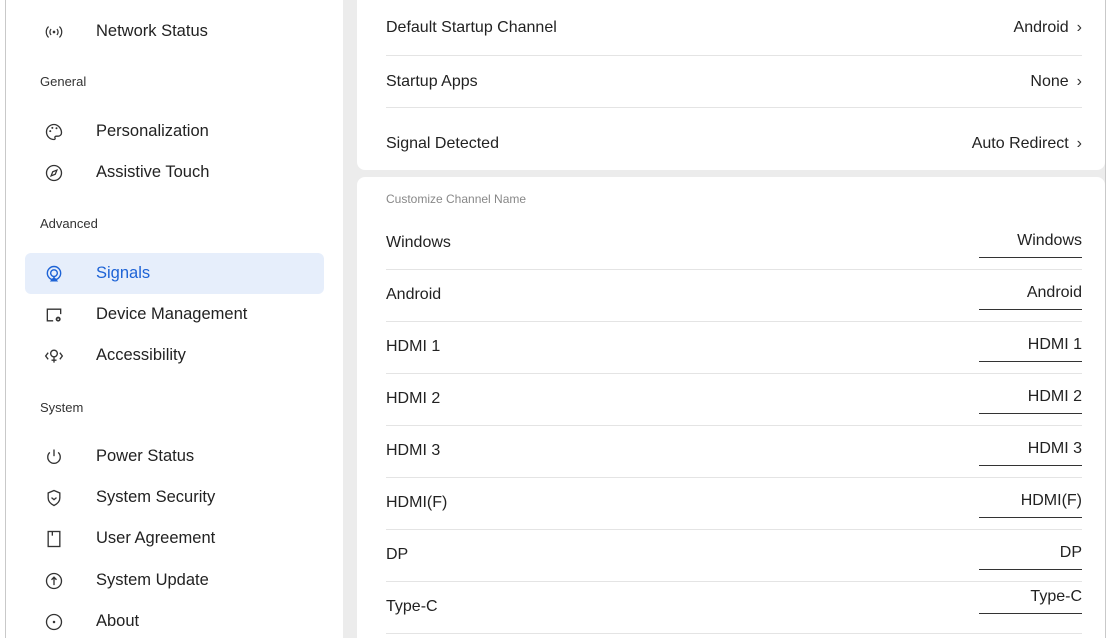 The height and width of the screenshot is (638, 1111). Describe the element at coordinates (62, 407) in the screenshot. I see `section-label-system: System` at that location.